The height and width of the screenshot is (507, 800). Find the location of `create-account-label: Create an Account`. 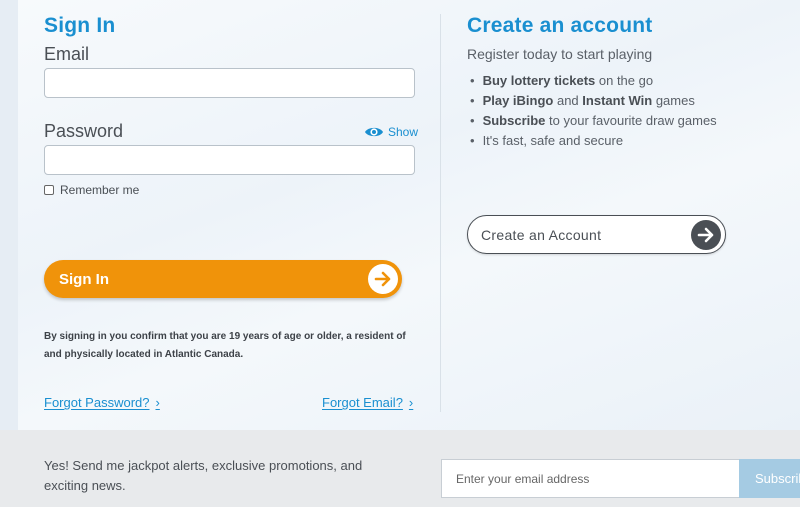

create-account-label: Create an Account is located at coordinates (541, 234).